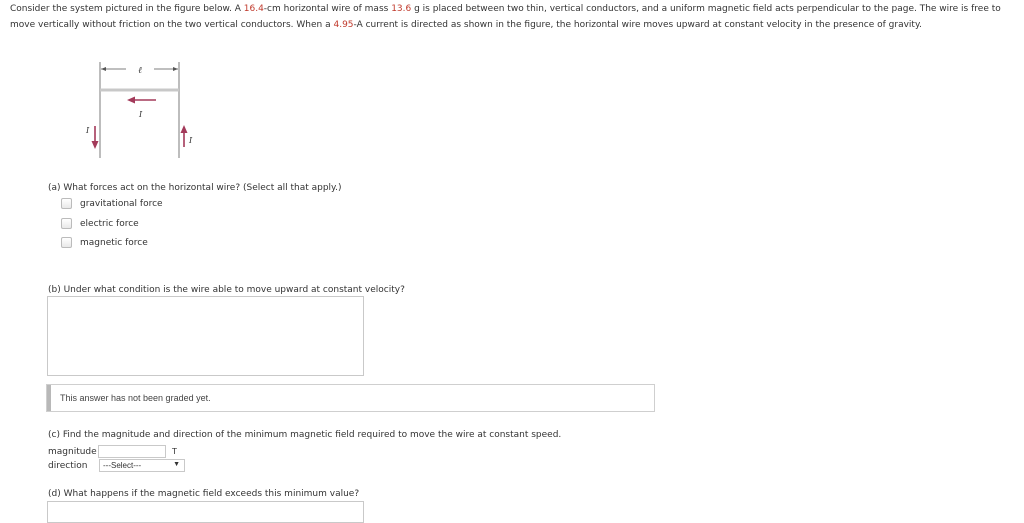 This screenshot has height=523, width=1024. I want to click on left-current-arrowhead, so click(95, 145).